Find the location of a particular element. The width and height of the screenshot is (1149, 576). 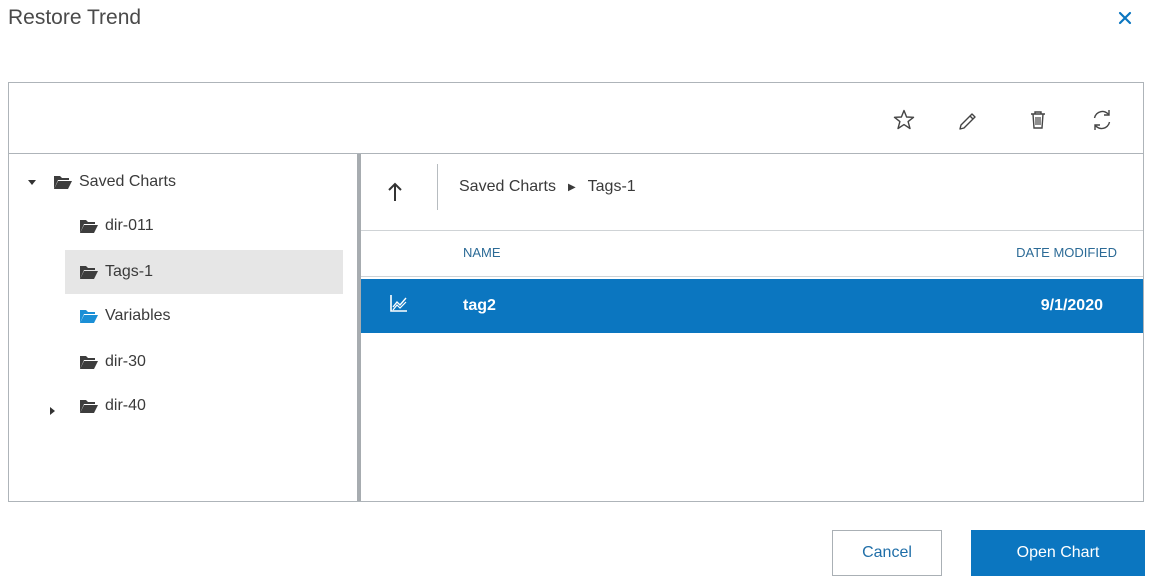

tree-item-label: Tags-1 is located at coordinates (129, 271).